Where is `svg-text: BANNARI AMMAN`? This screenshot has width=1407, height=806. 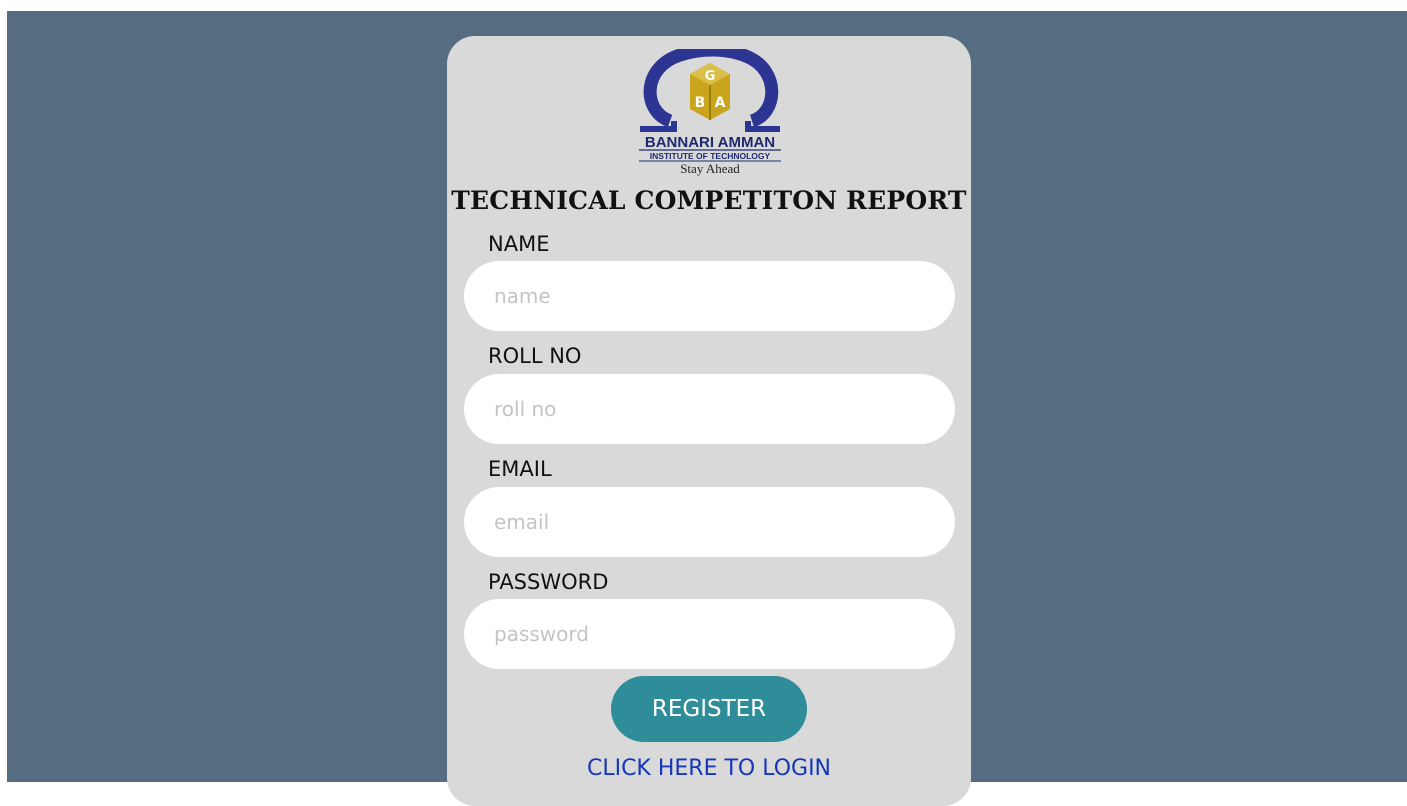
svg-text: BANNARI AMMAN is located at coordinates (710, 142).